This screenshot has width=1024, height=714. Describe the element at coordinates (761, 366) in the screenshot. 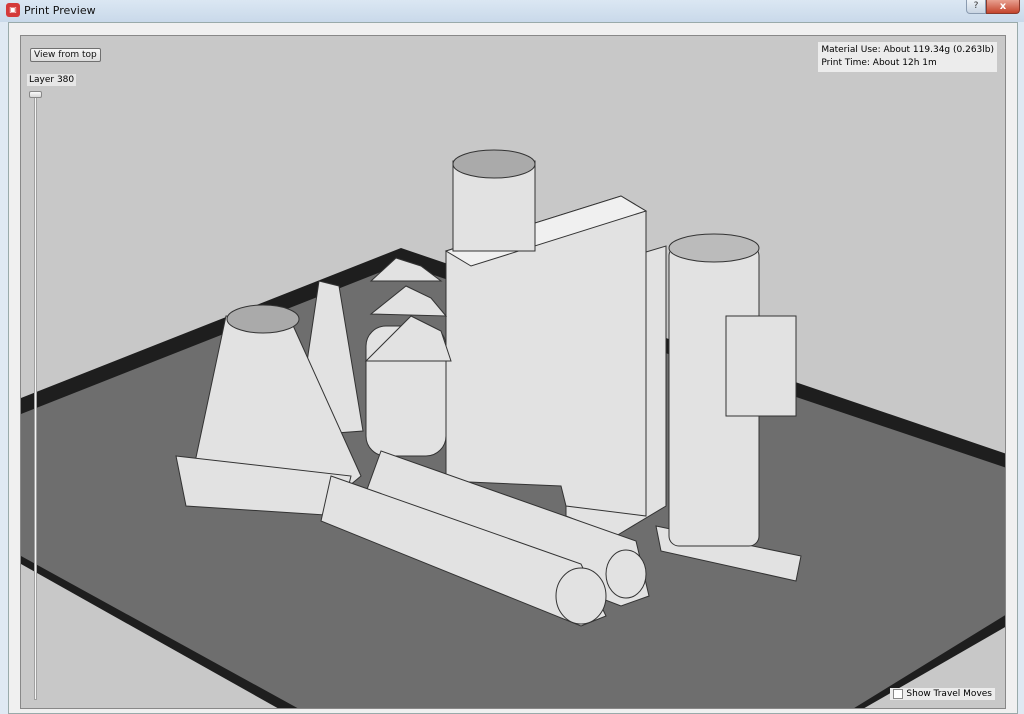

I see `small-box` at that location.